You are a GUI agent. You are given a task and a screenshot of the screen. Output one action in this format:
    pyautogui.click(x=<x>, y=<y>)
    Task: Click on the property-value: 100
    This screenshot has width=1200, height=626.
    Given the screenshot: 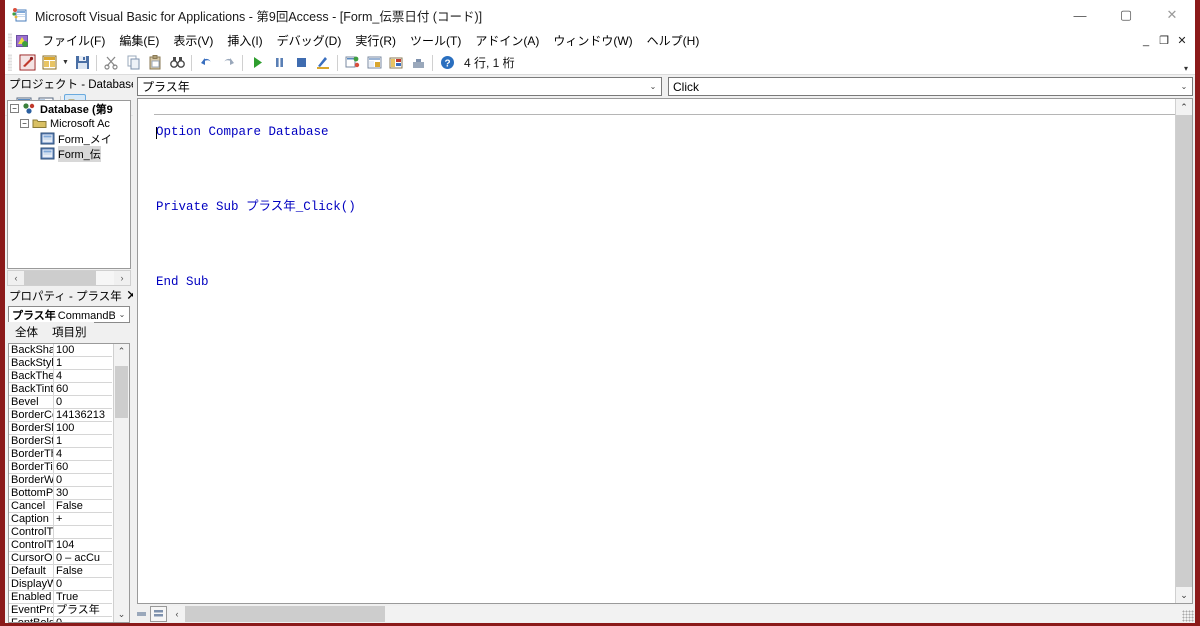 What is the action you would take?
    pyautogui.click(x=83, y=350)
    